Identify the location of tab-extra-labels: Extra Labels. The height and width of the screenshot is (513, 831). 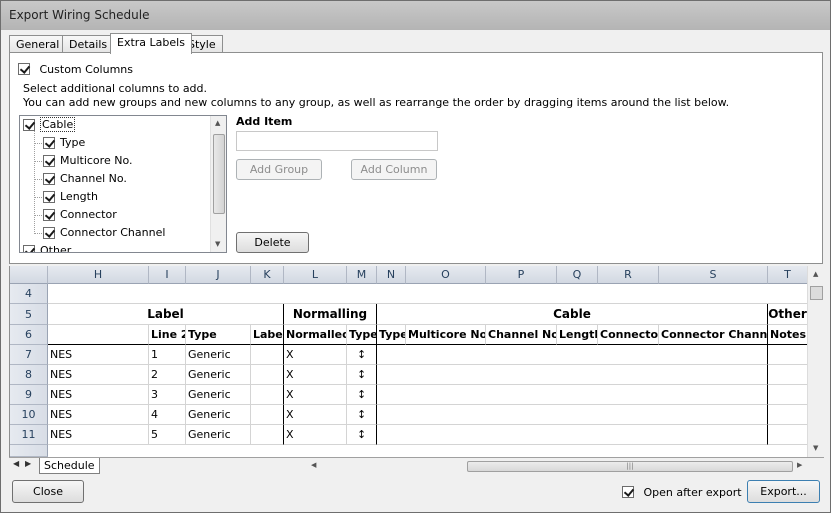
(151, 43).